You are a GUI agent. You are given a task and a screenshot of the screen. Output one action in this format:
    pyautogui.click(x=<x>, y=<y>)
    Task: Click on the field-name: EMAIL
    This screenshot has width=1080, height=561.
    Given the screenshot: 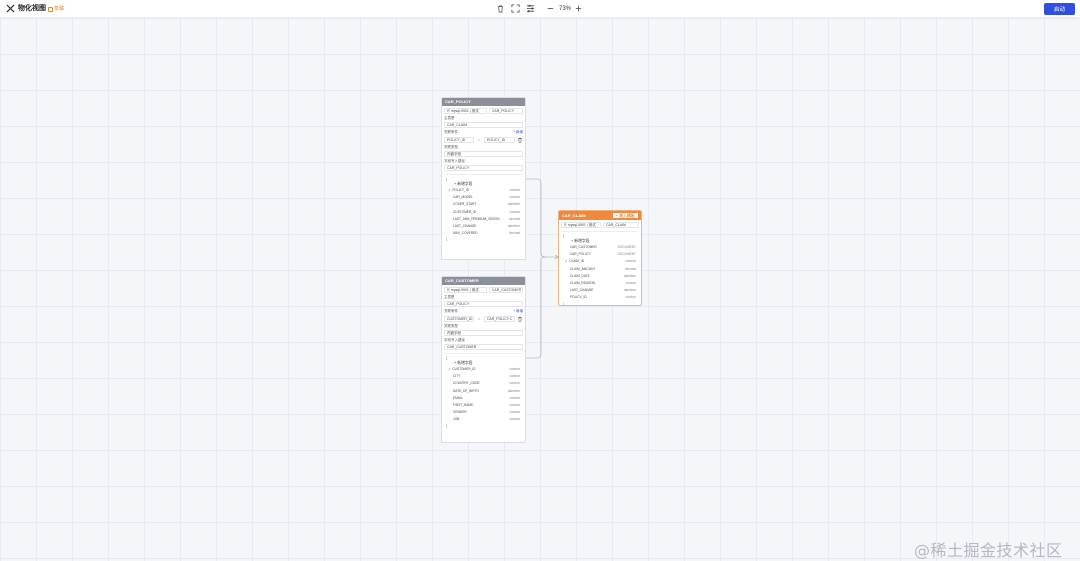 What is the action you would take?
    pyautogui.click(x=458, y=397)
    